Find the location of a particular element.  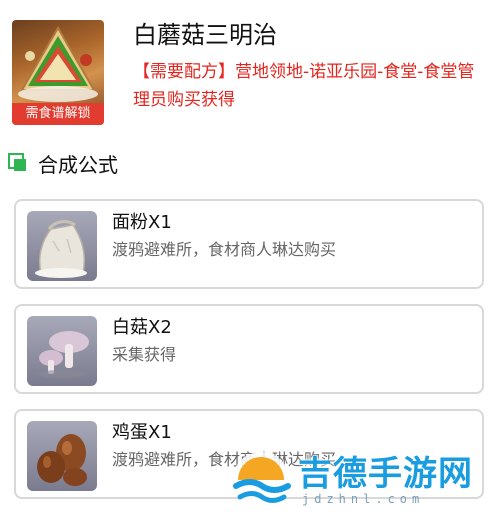

ingredient-name: 白菇X2 is located at coordinates (142, 327).